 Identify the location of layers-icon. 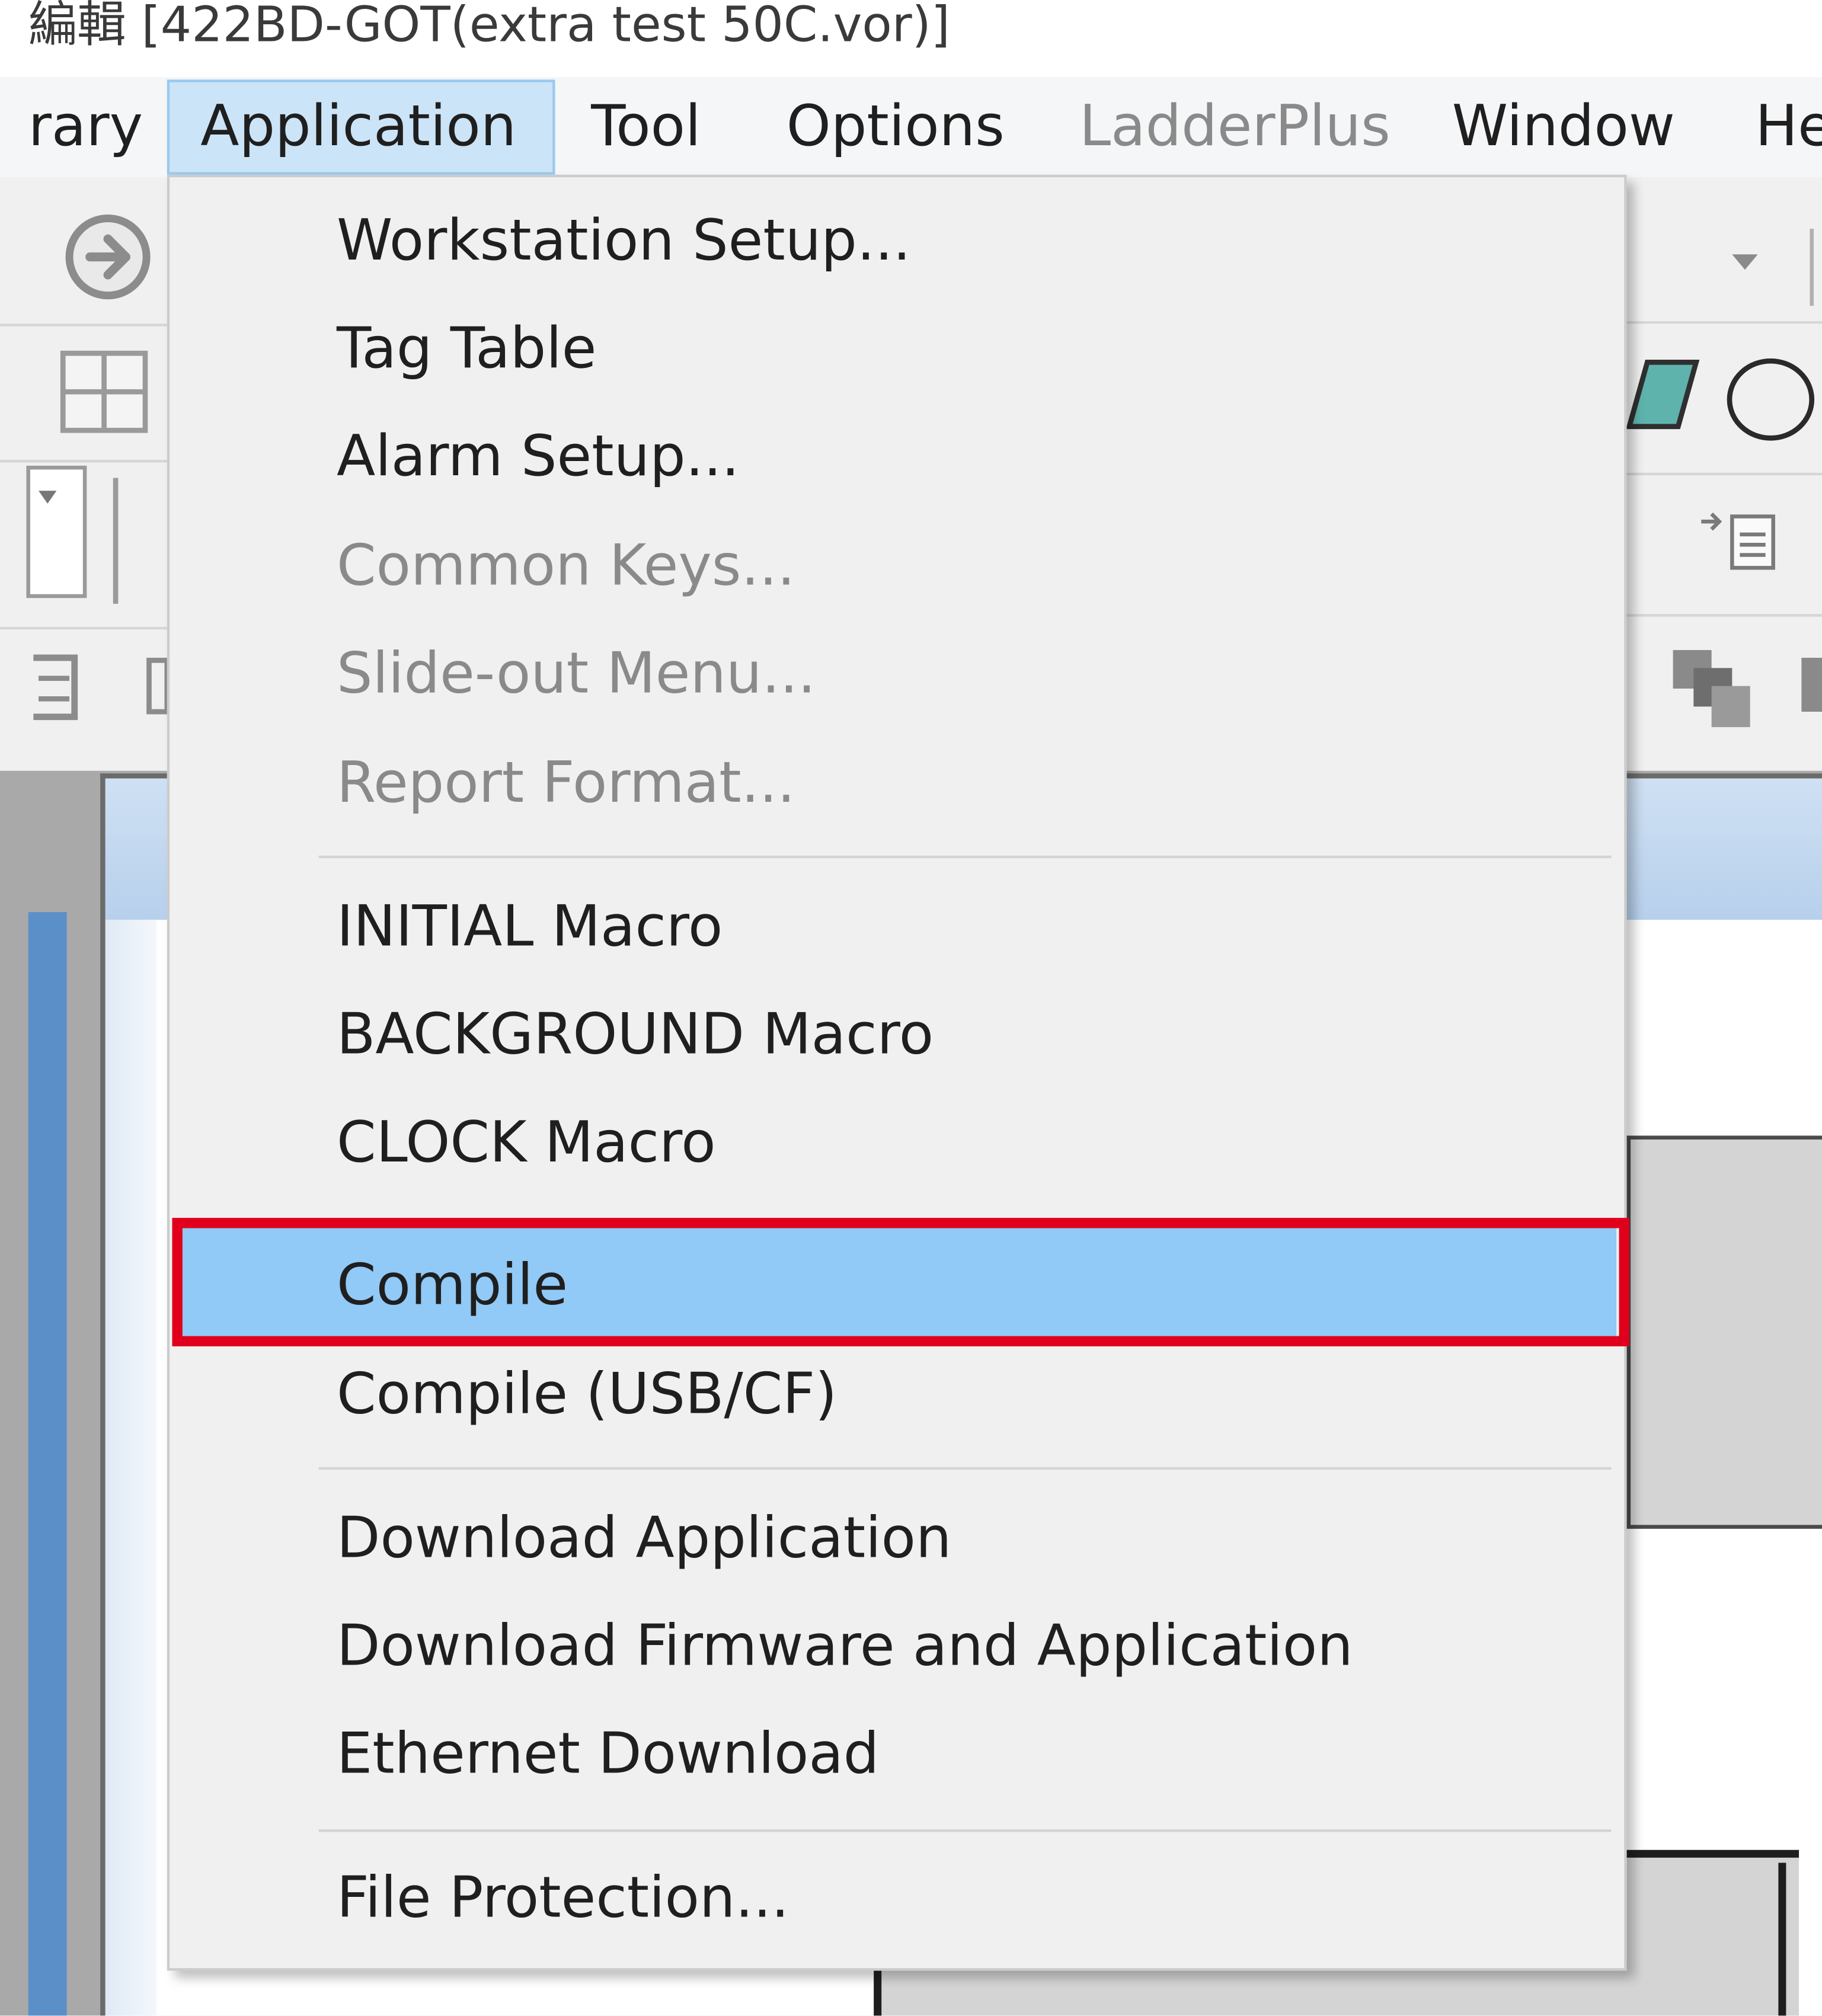
(1745, 688).